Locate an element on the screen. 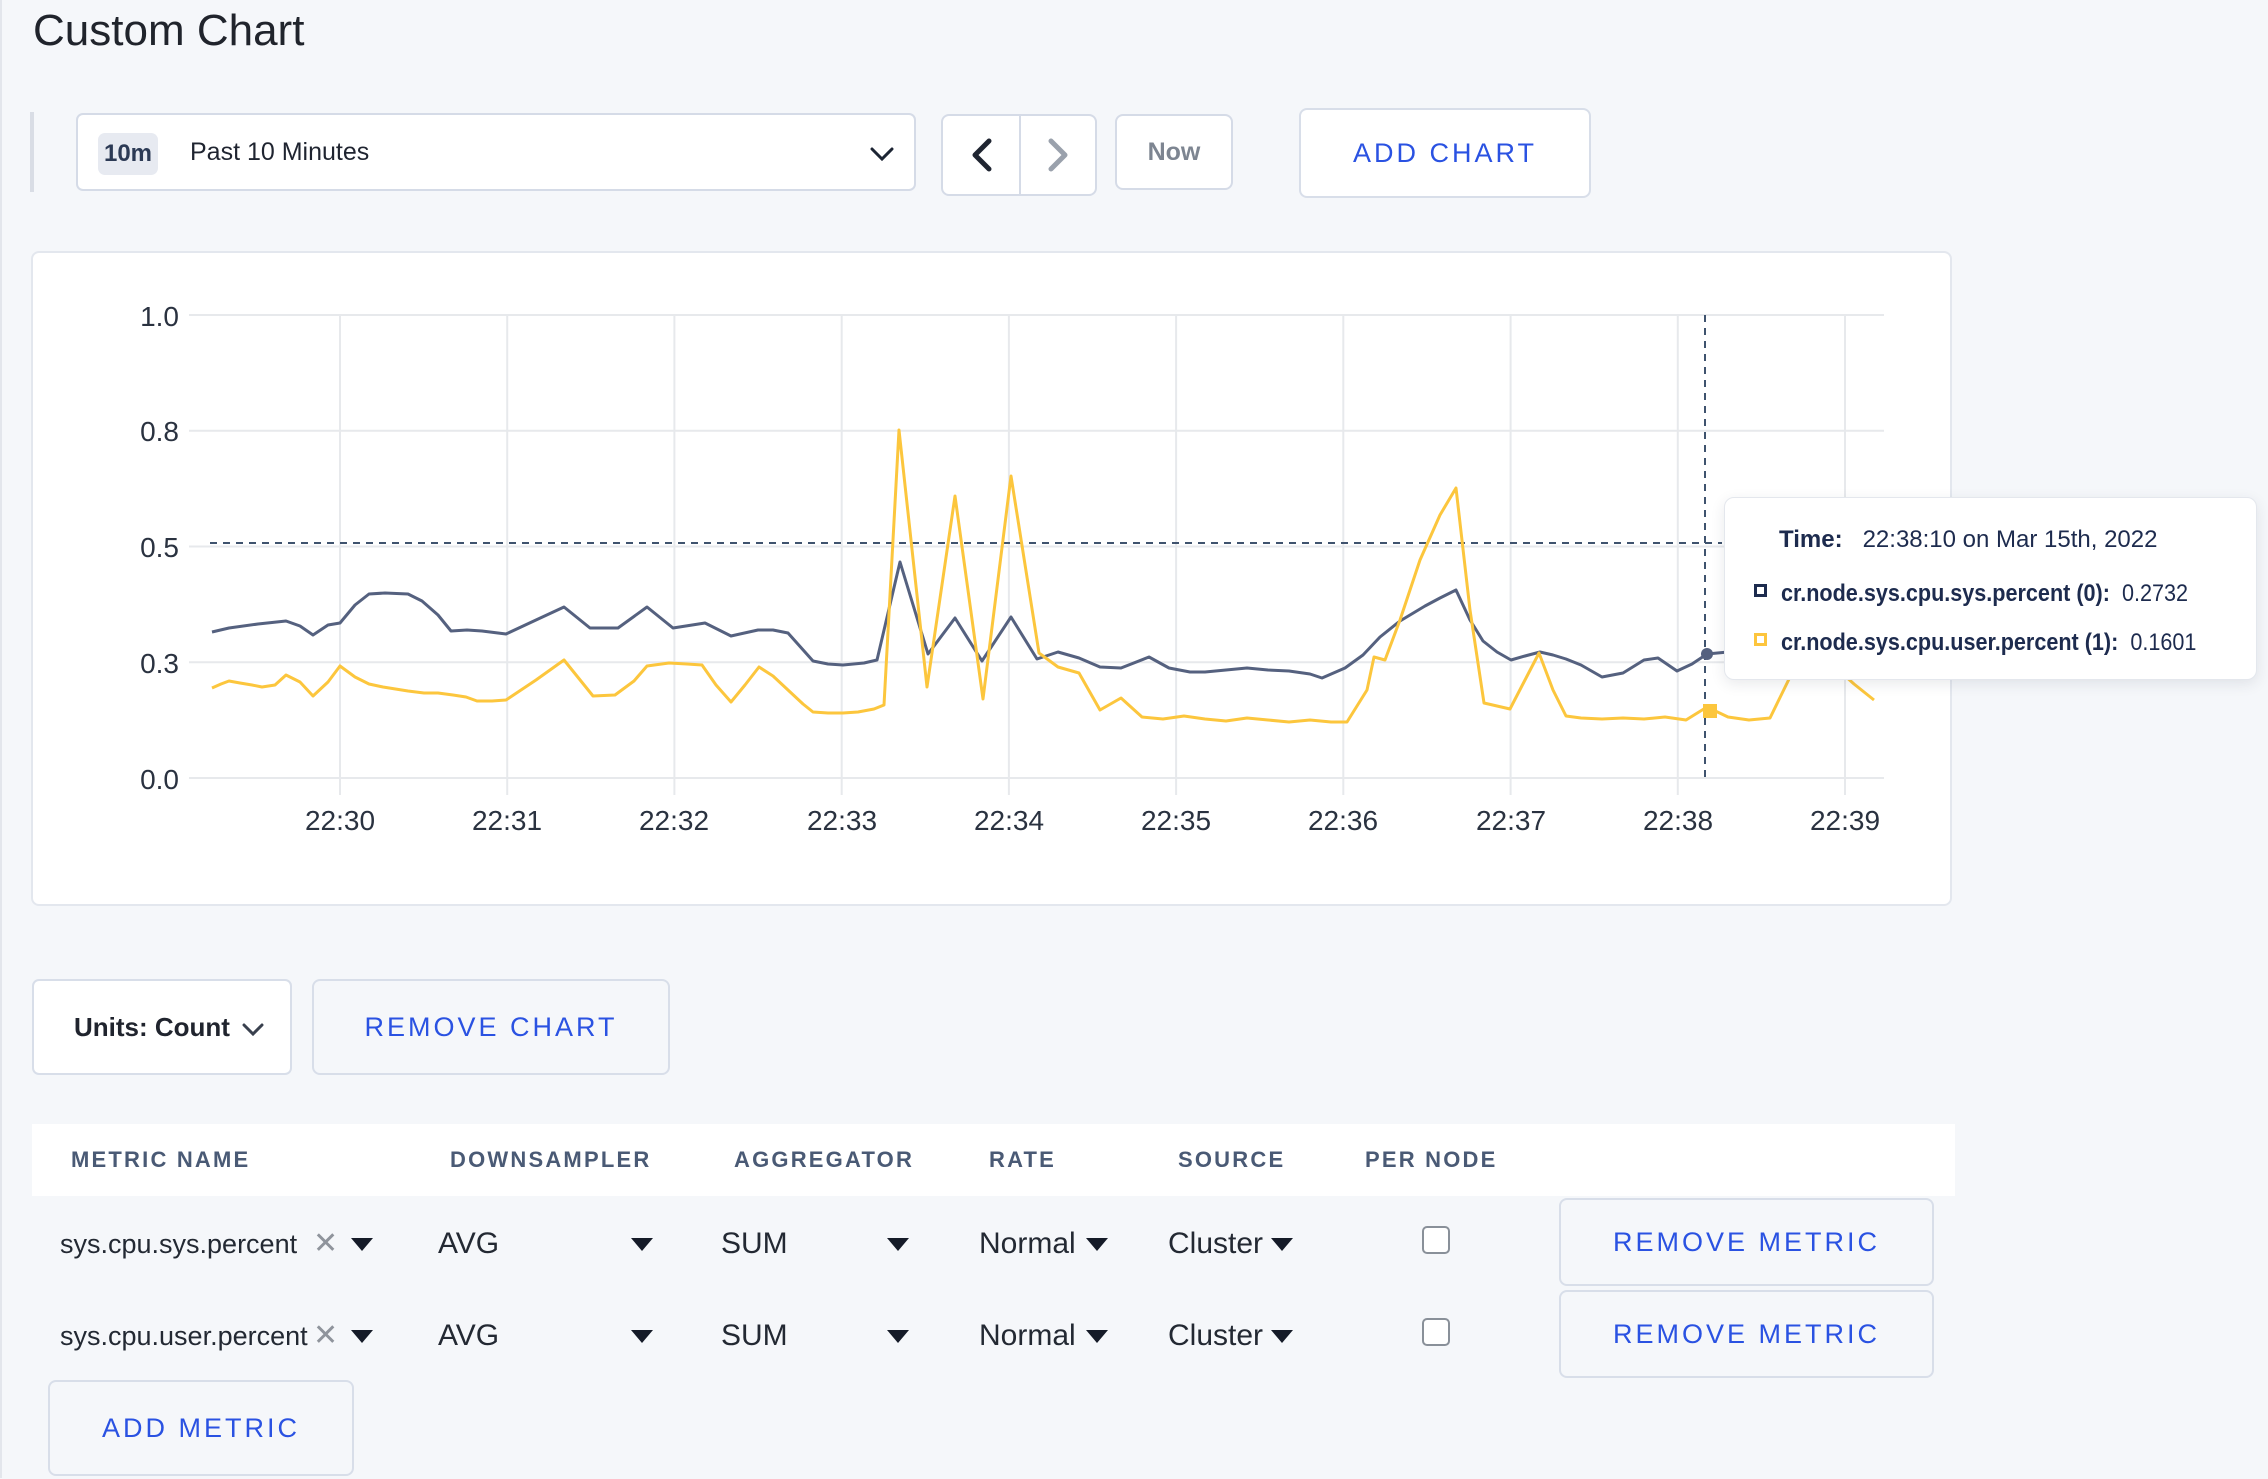 The image size is (2268, 1479). svg-text: 22:33 is located at coordinates (842, 820).